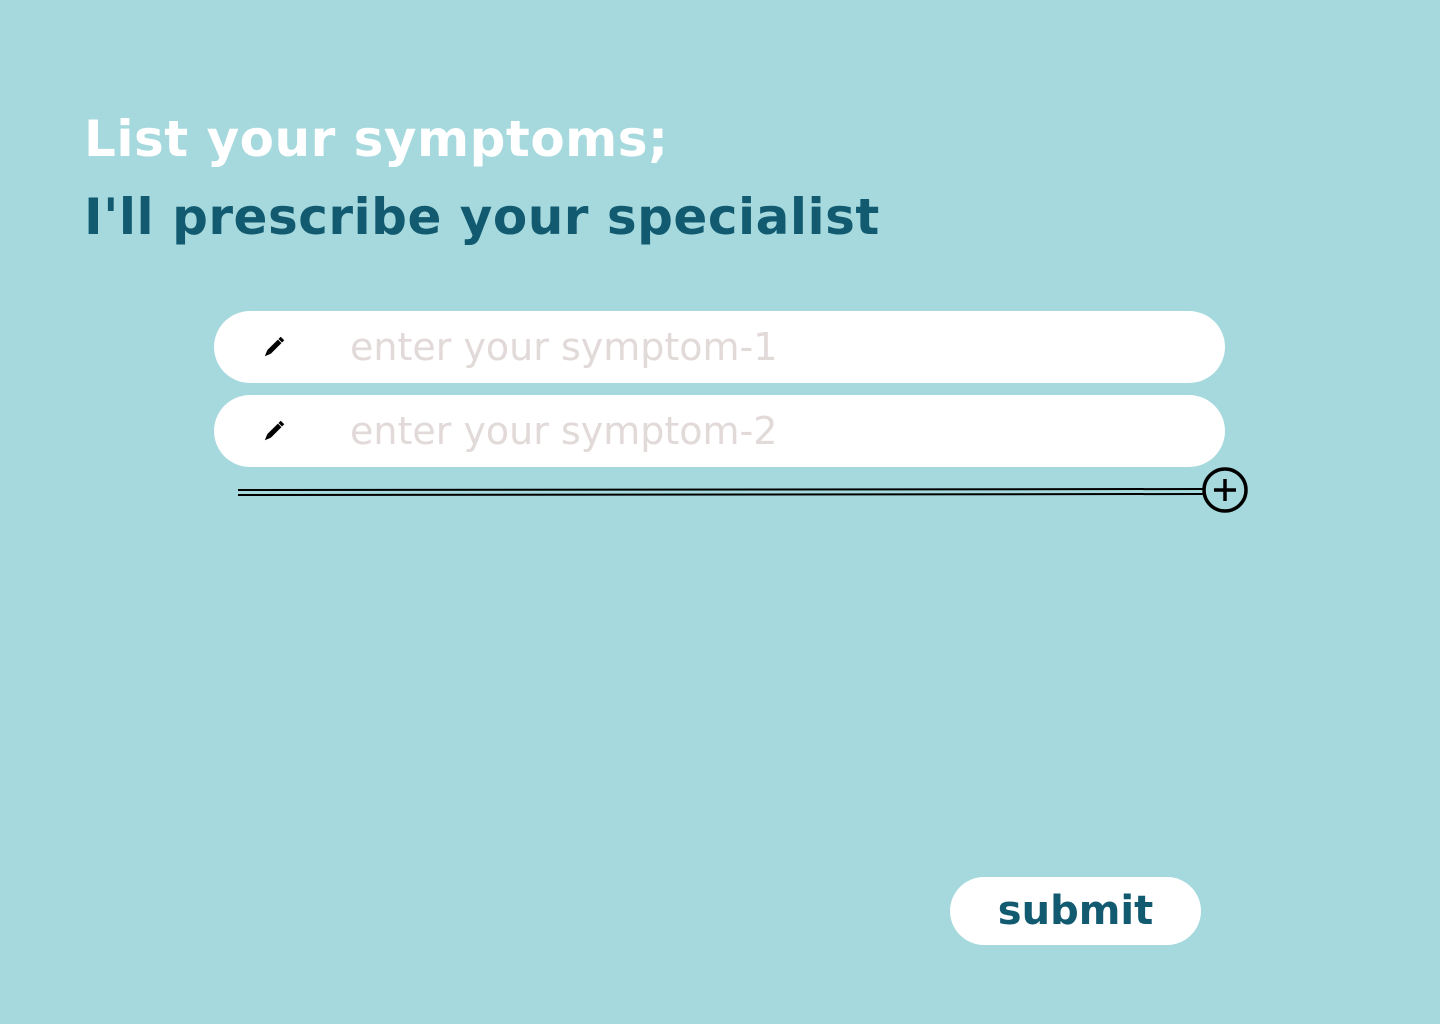  What do you see at coordinates (376, 139) in the screenshot?
I see `page-title: List your symptoms;` at bounding box center [376, 139].